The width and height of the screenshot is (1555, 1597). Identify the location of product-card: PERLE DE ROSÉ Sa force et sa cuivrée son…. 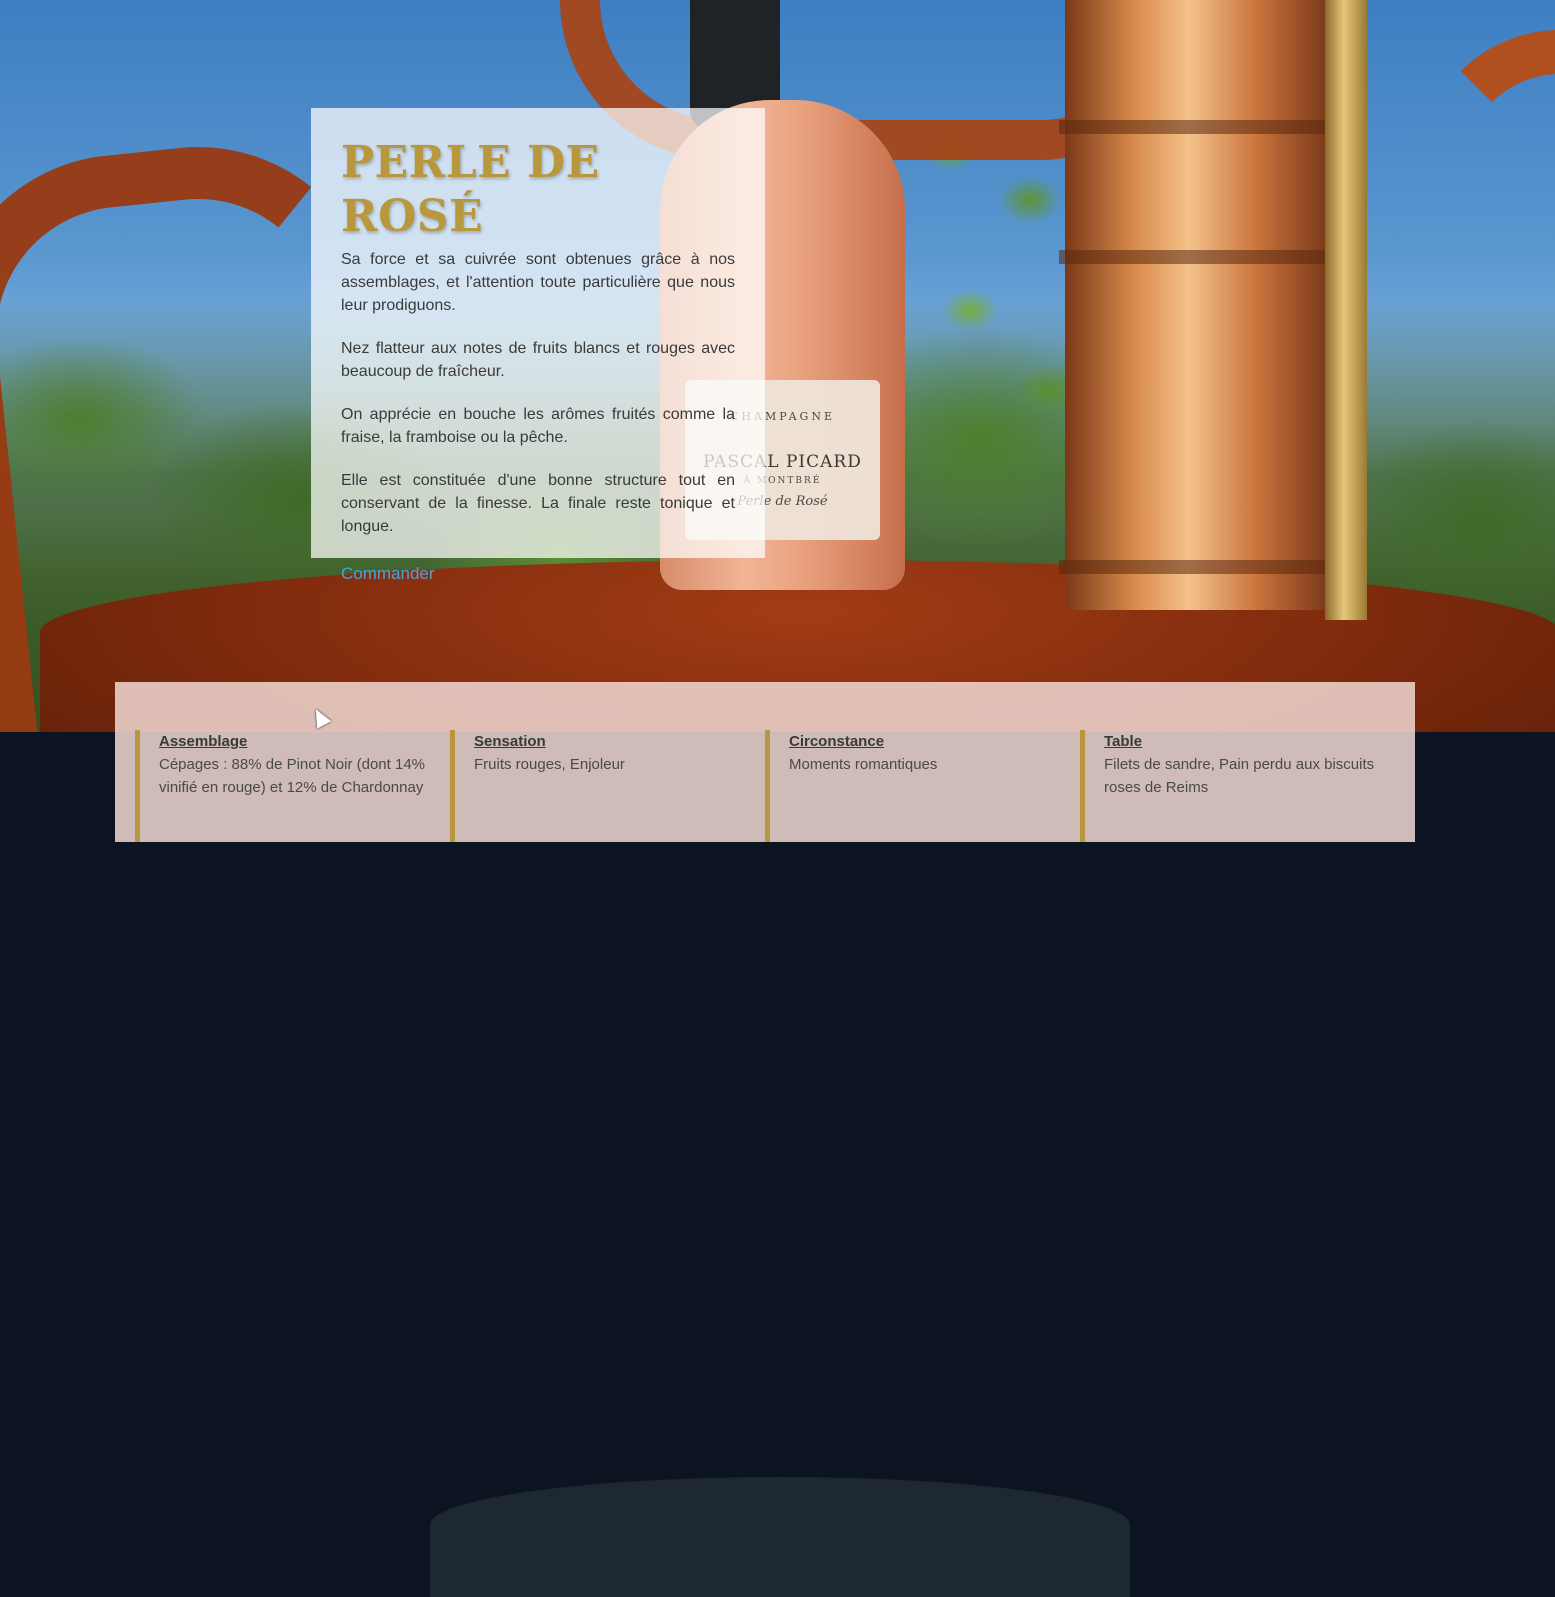
(538, 345).